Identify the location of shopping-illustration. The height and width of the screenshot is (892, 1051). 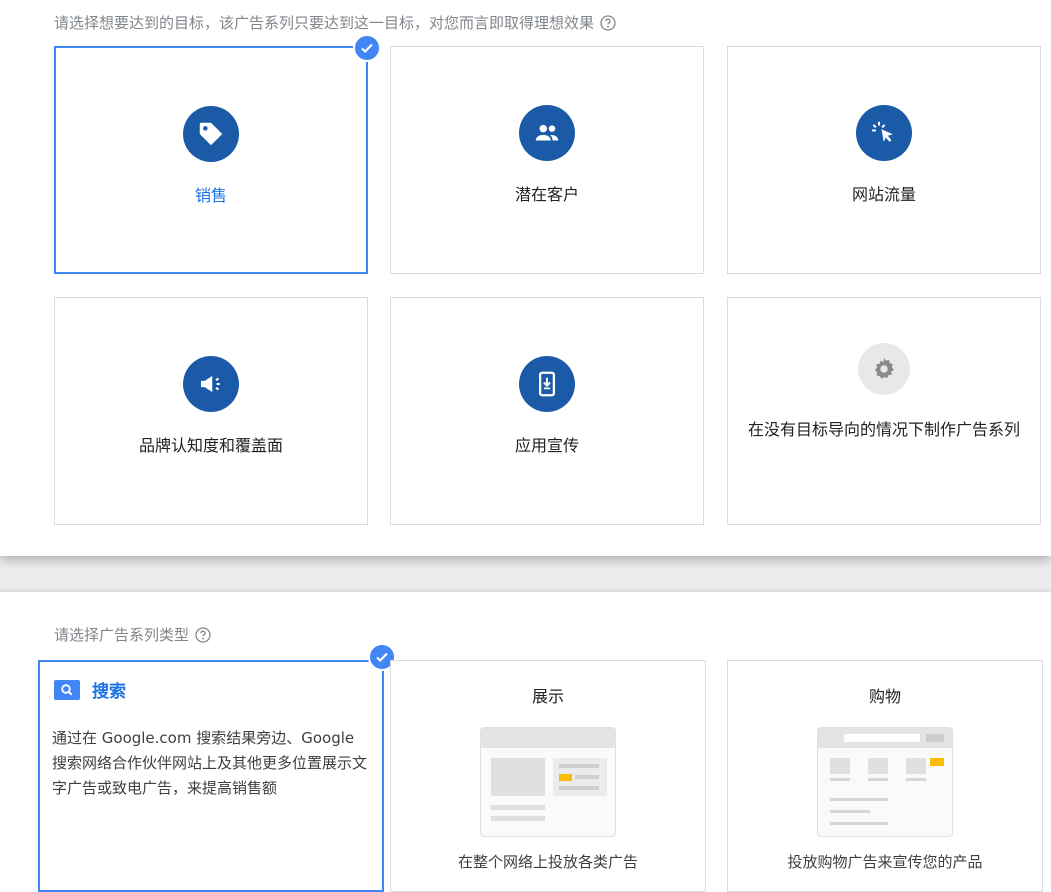
(885, 782).